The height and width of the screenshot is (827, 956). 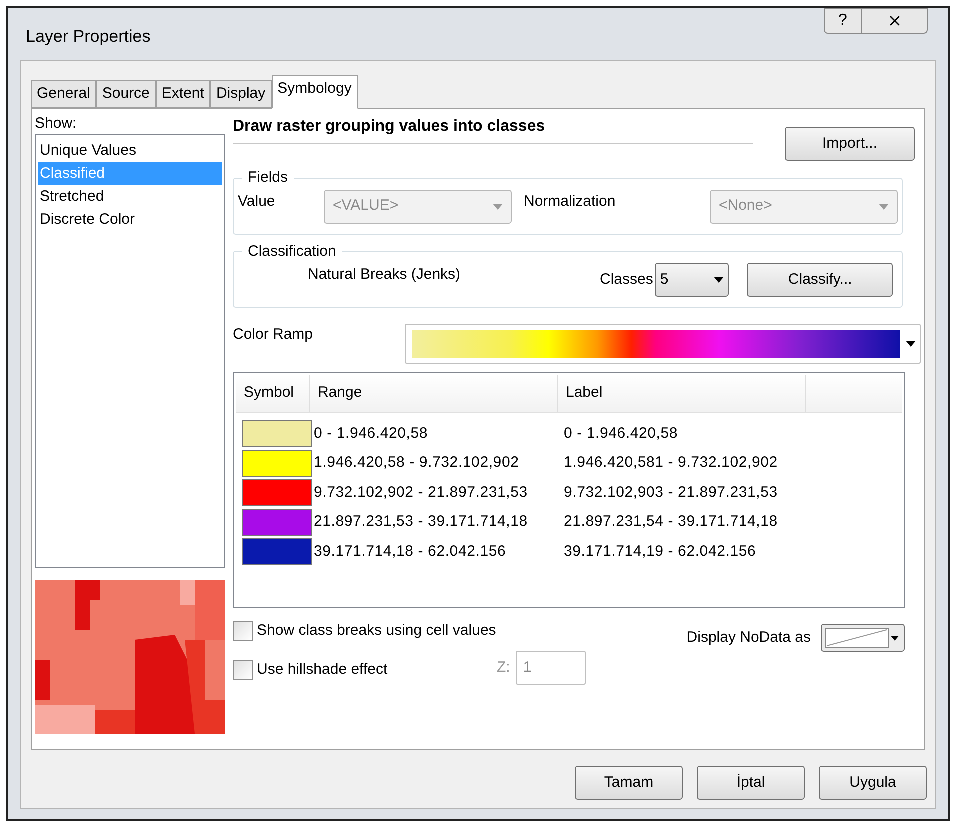 What do you see at coordinates (63, 94) in the screenshot?
I see `tab: General` at bounding box center [63, 94].